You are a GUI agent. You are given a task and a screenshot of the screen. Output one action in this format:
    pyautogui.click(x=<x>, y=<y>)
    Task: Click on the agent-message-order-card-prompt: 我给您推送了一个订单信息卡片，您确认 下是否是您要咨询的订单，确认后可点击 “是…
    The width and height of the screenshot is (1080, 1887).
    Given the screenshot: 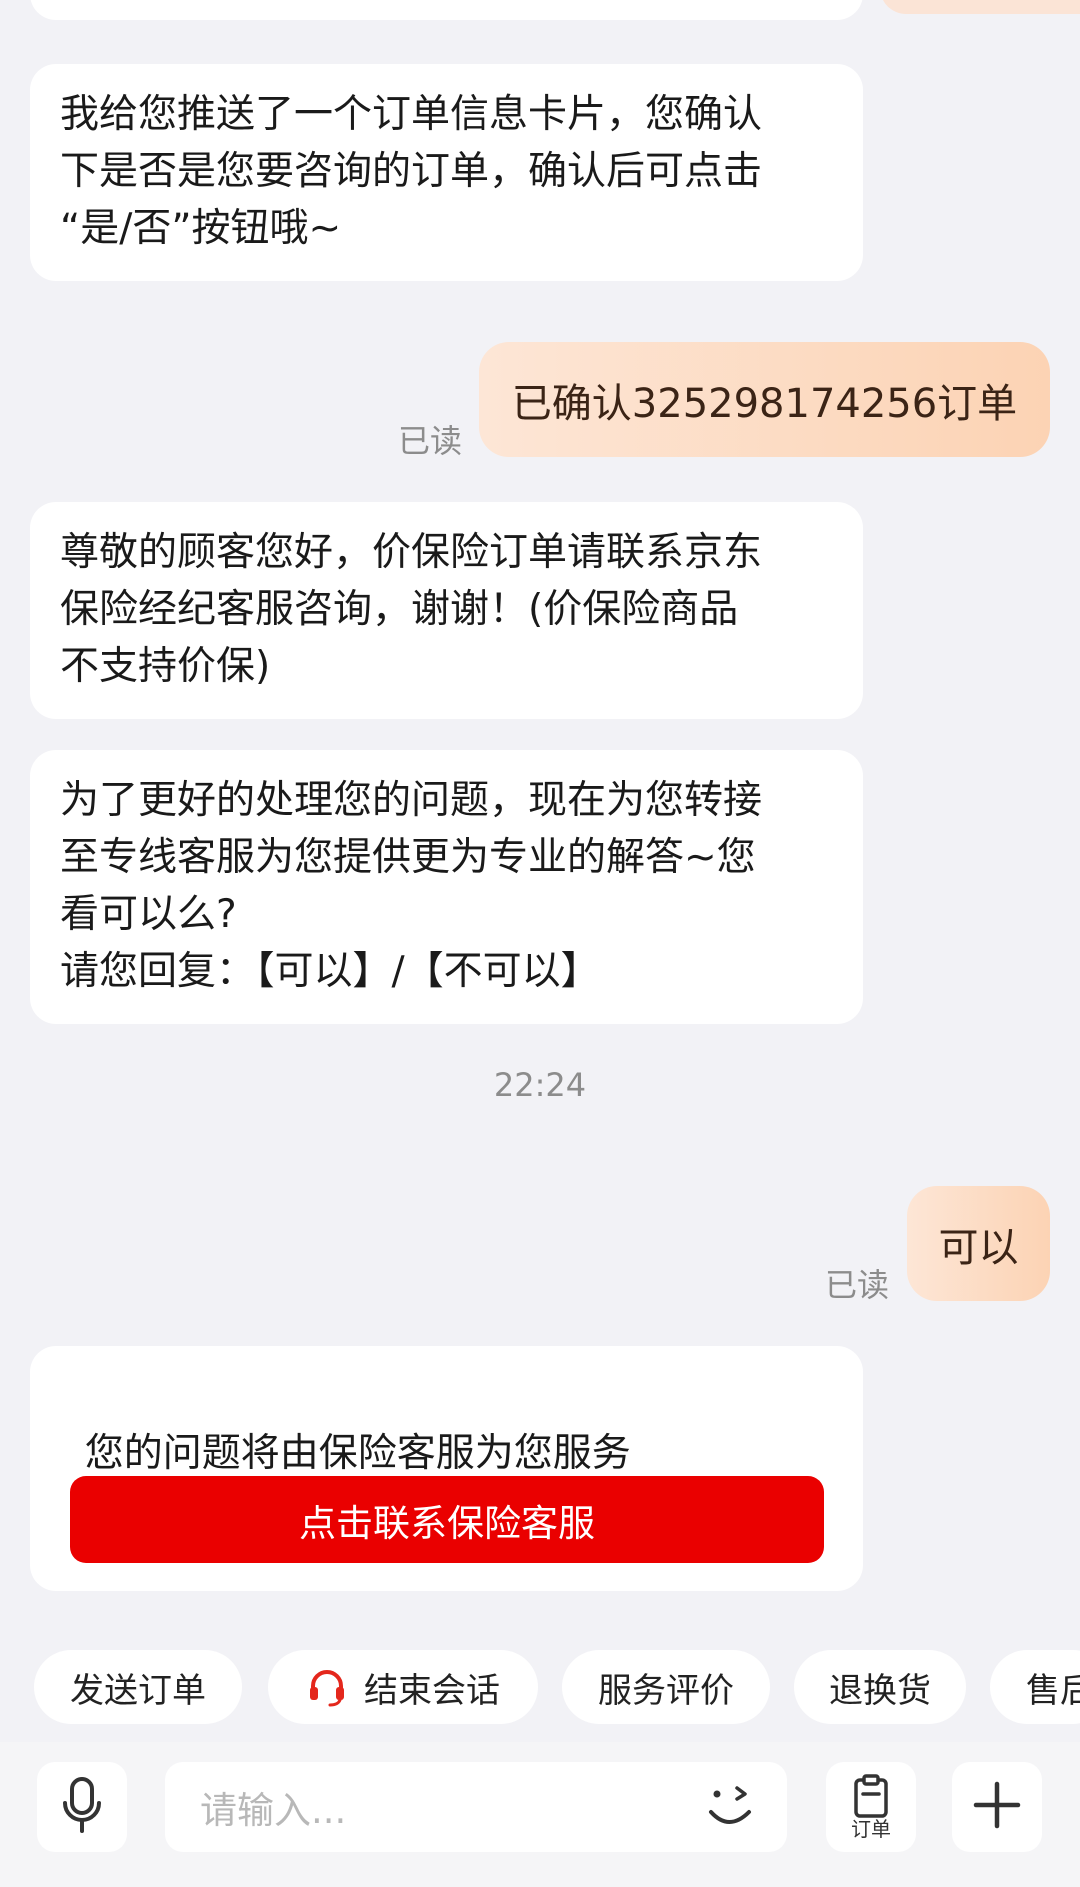 What is the action you would take?
    pyautogui.click(x=446, y=172)
    